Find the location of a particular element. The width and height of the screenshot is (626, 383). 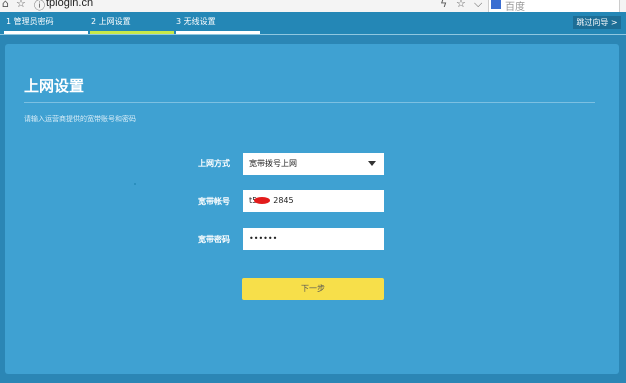

page-subtitle: 请输入运营商提供的宽带账号和密码 is located at coordinates (80, 119).